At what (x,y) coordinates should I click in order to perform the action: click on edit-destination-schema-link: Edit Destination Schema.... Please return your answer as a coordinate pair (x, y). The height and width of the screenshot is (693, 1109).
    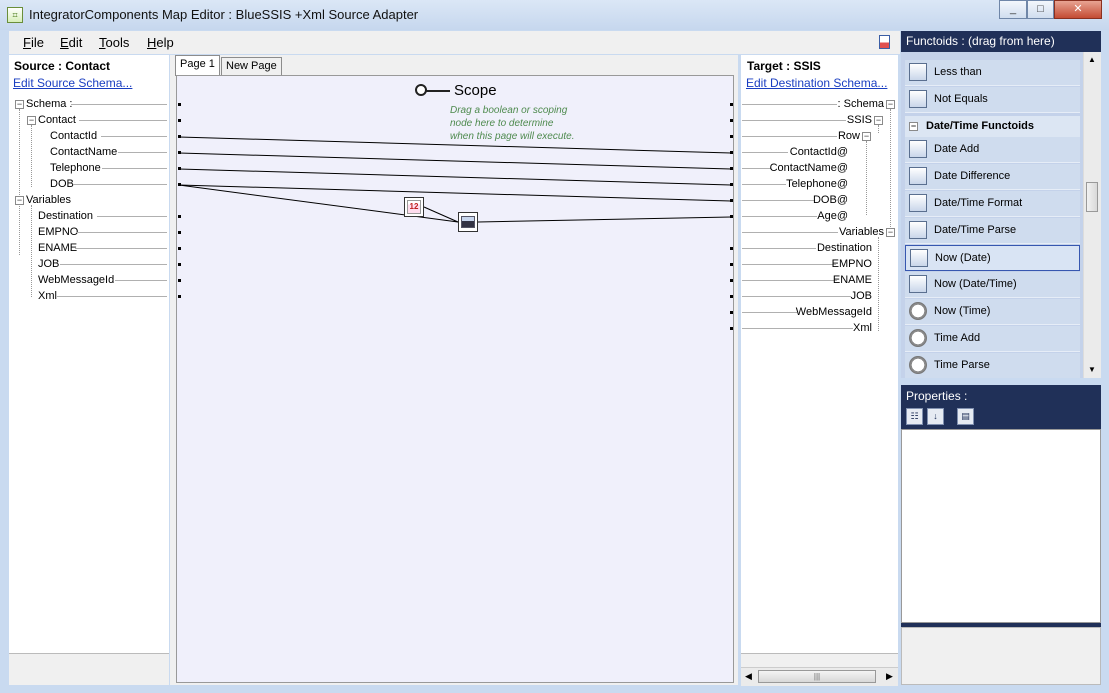
    Looking at the image, I should click on (816, 83).